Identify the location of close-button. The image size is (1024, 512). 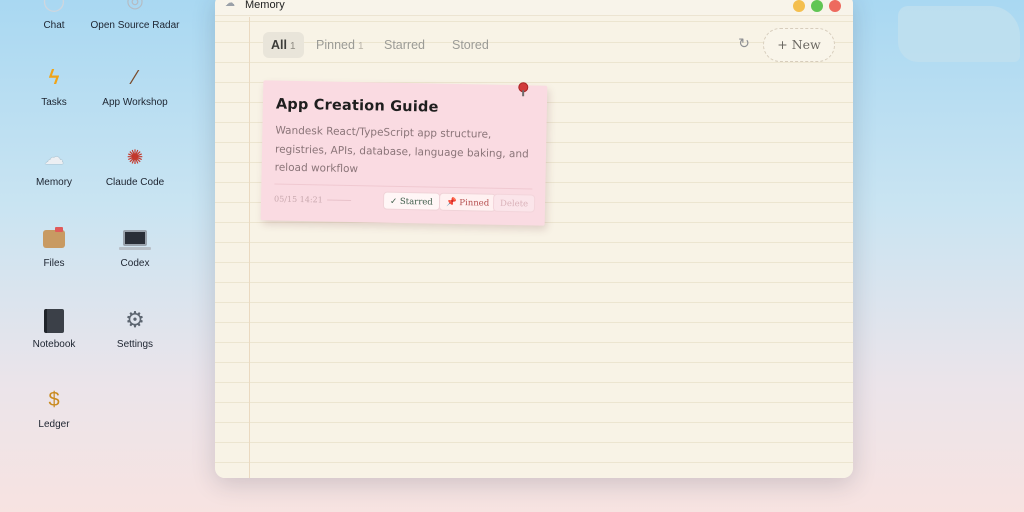
(835, 6).